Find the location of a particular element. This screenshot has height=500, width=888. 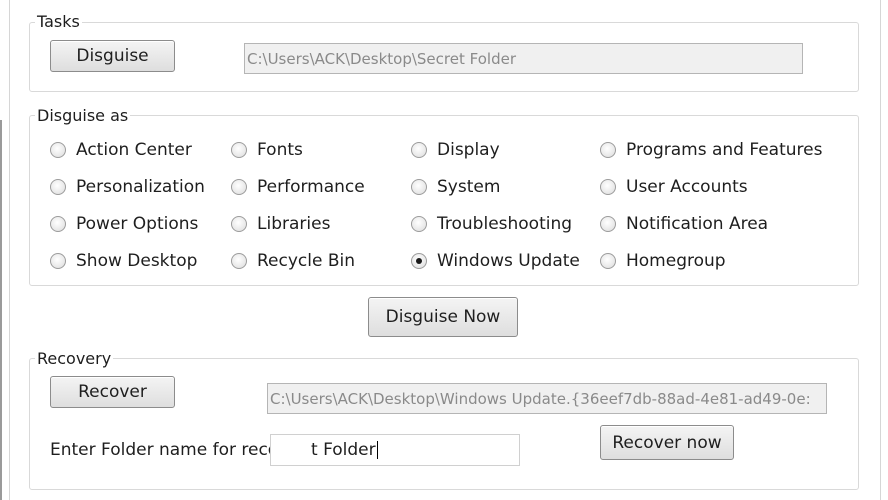

radio-option: Performance is located at coordinates (298, 187).